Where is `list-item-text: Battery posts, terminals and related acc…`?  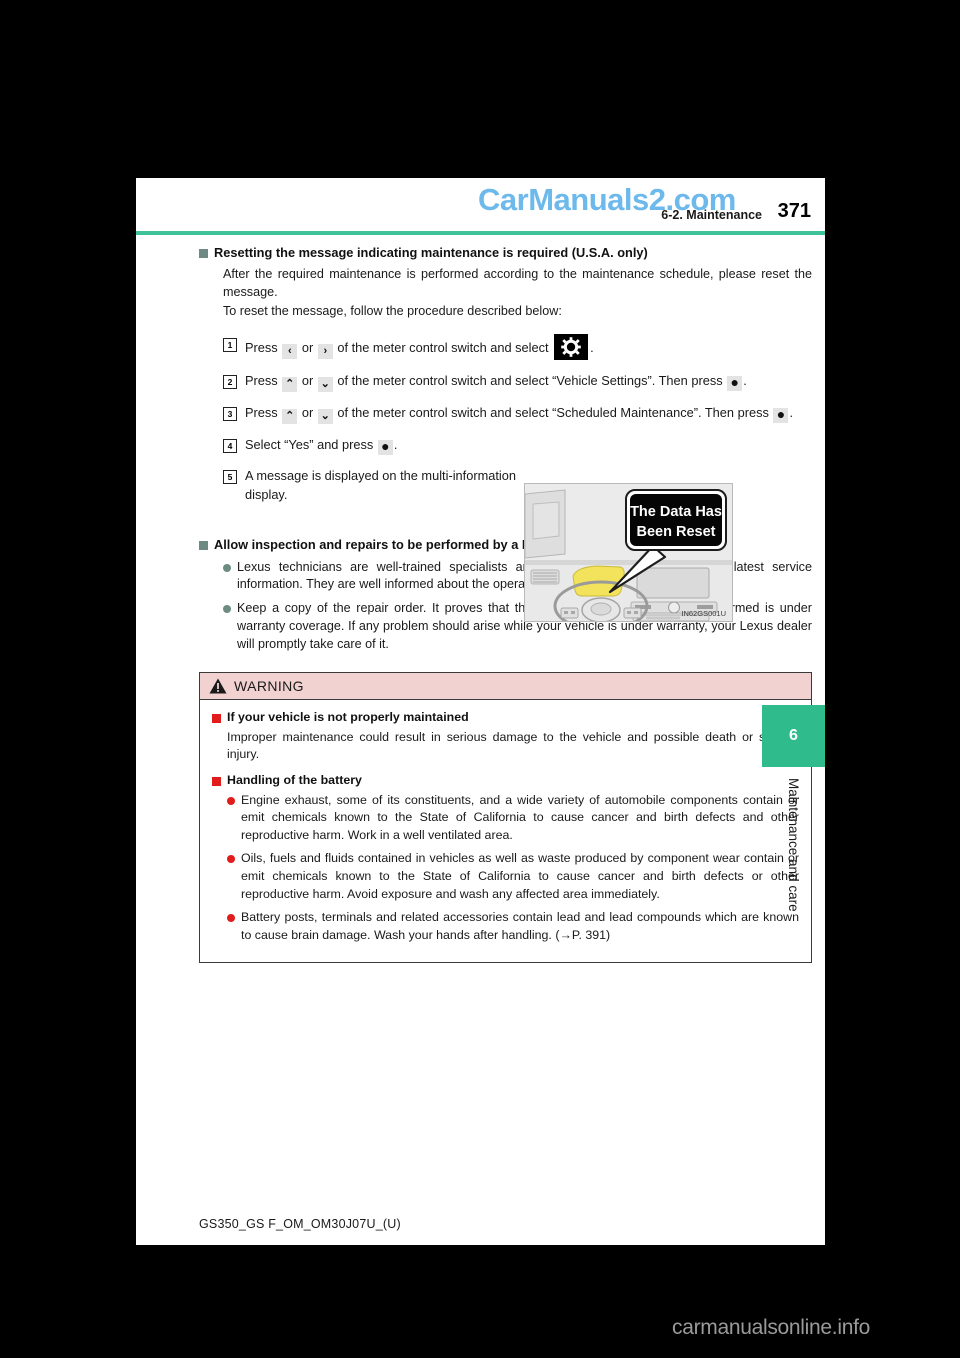 list-item-text: Battery posts, terminals and related acc… is located at coordinates (520, 926).